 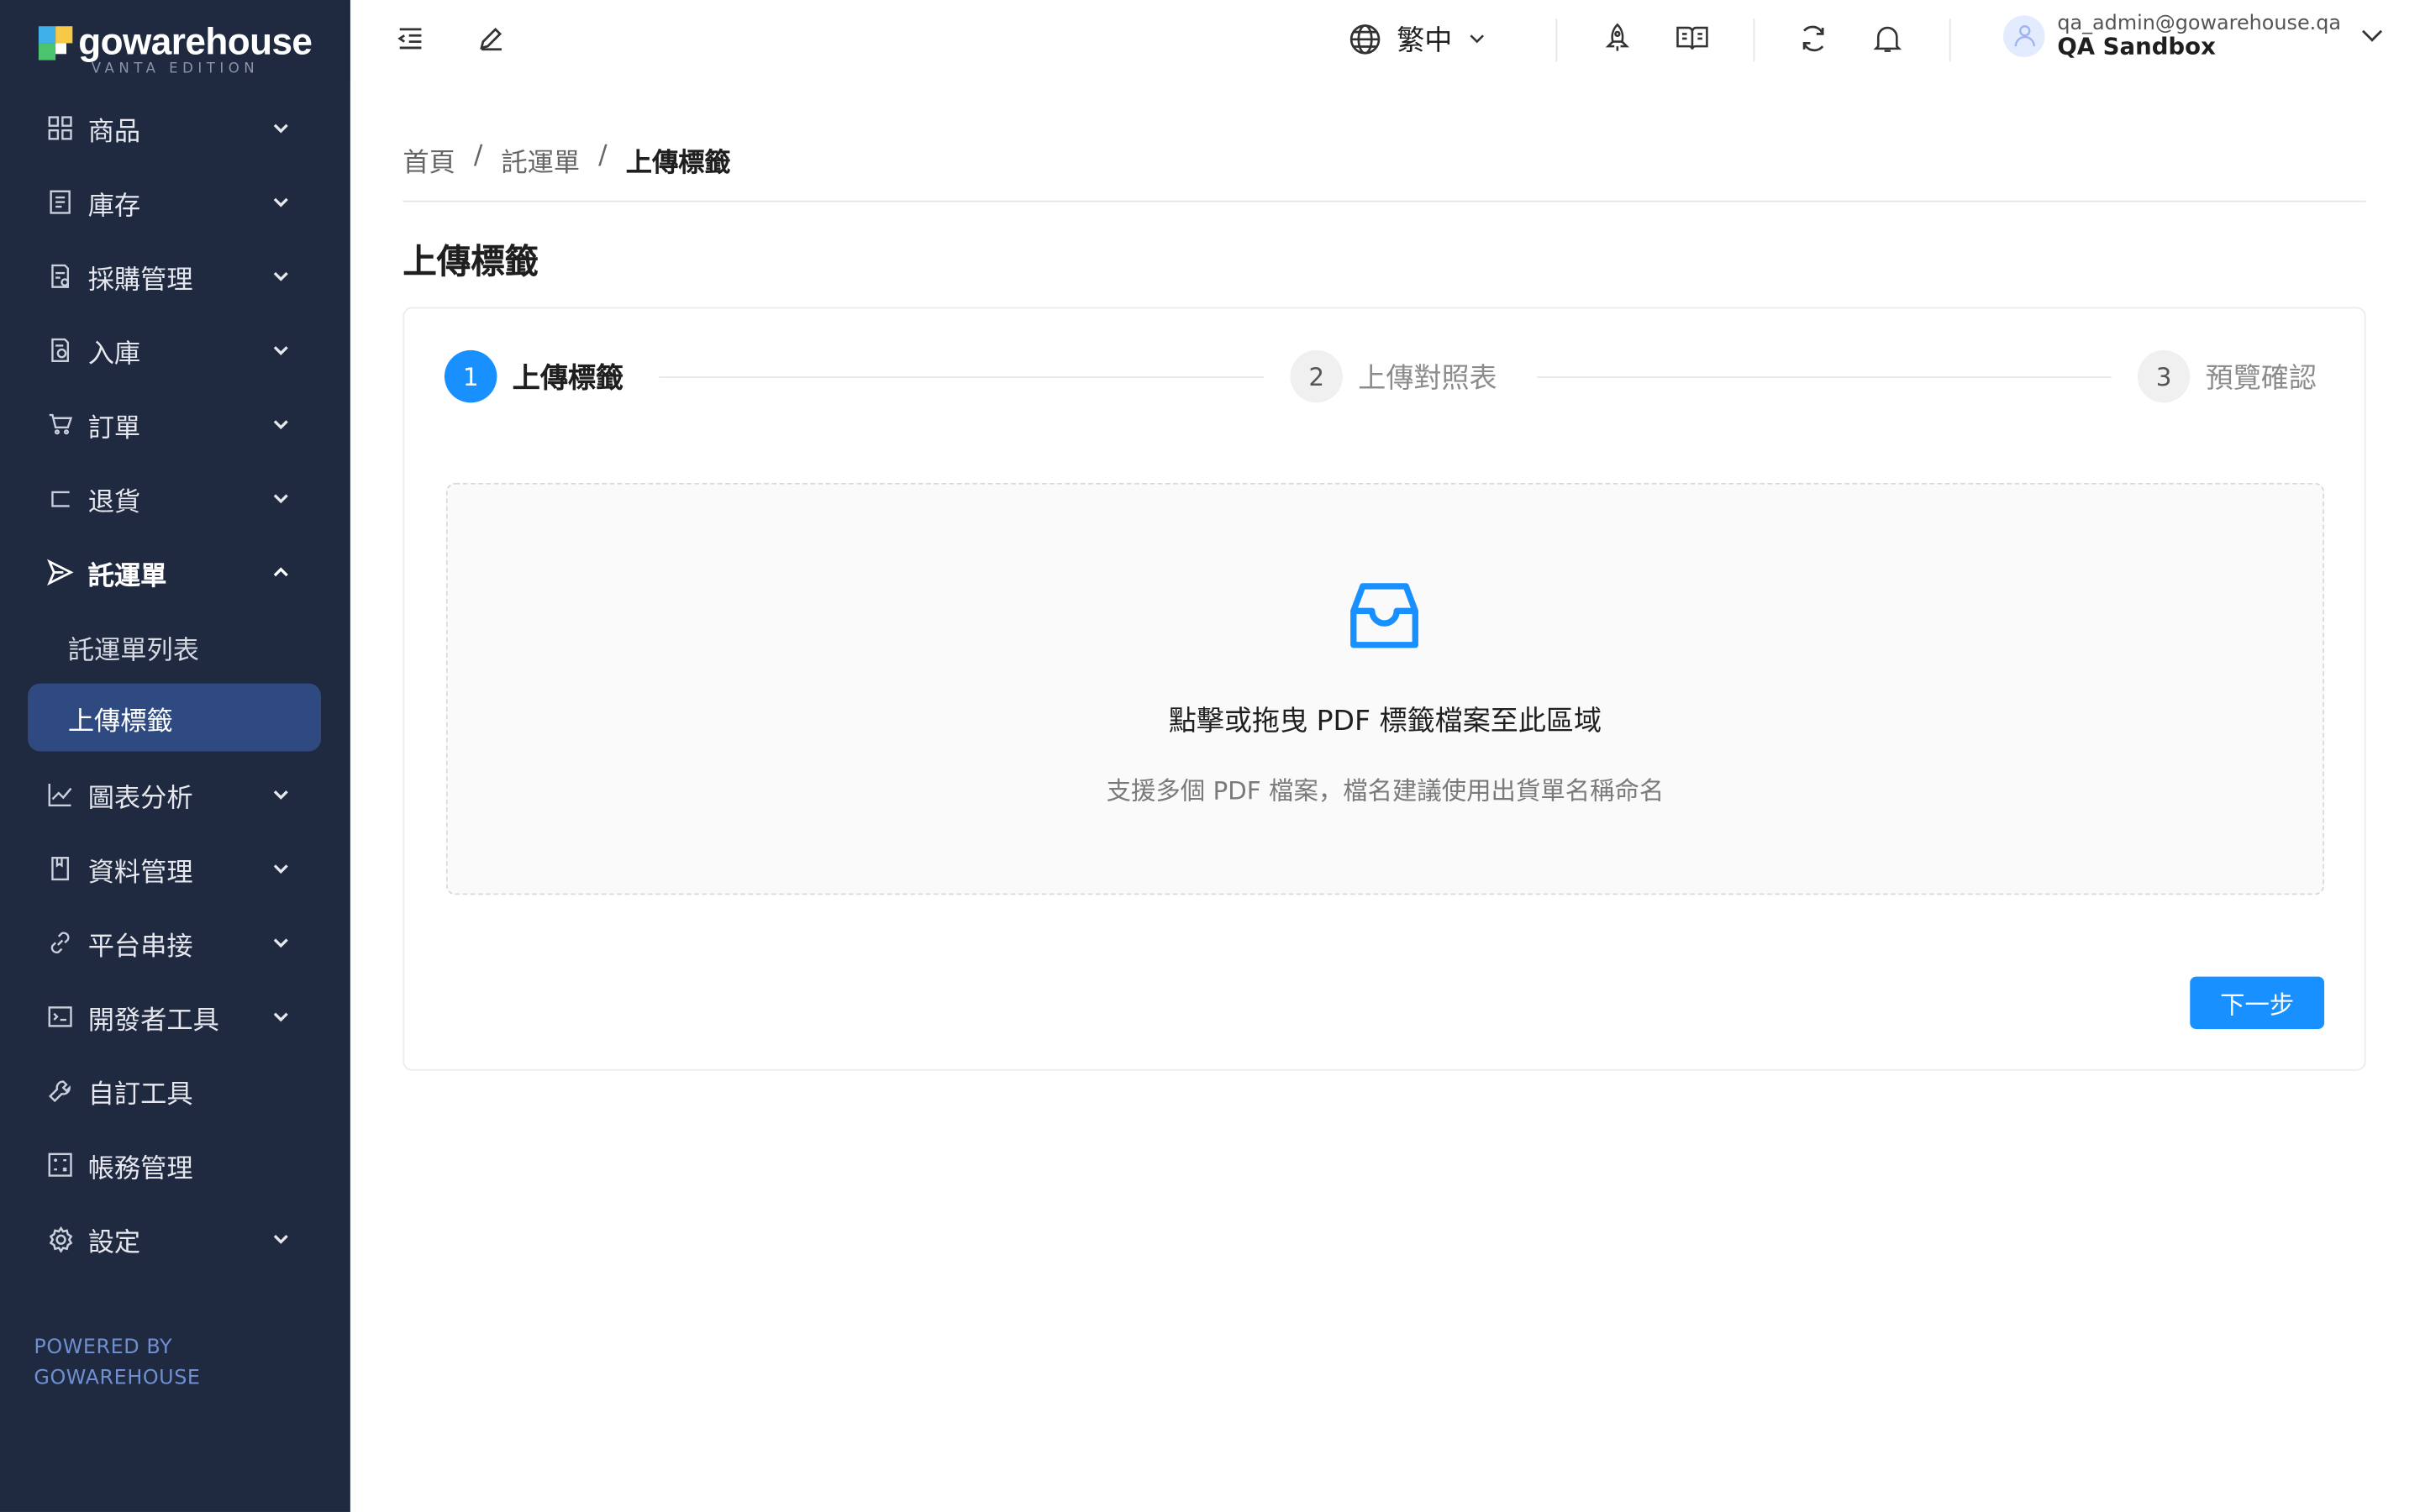 I want to click on sidebar-item-label: 訂單, so click(x=114, y=428).